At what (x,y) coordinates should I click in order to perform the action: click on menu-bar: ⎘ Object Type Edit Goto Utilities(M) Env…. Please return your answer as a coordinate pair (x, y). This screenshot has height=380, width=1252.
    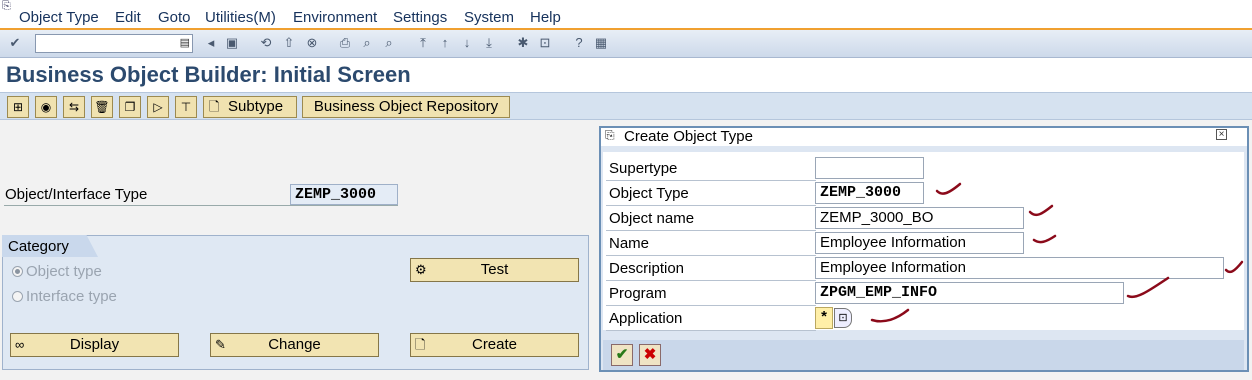
    Looking at the image, I should click on (626, 15).